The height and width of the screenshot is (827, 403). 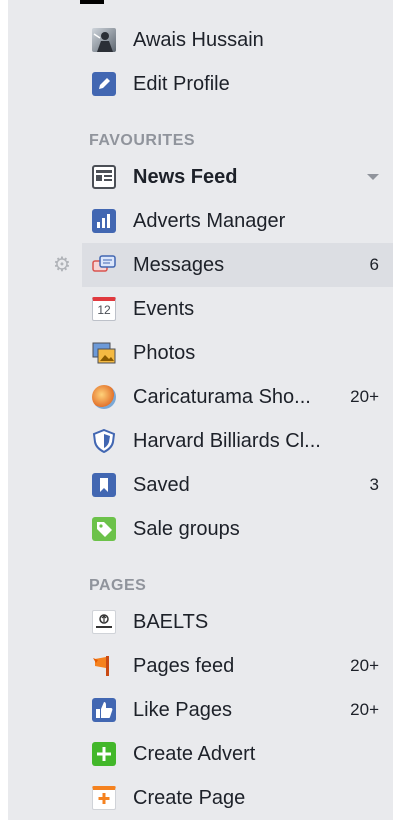 I want to click on nav-item-photos: Photos, so click(x=200, y=353).